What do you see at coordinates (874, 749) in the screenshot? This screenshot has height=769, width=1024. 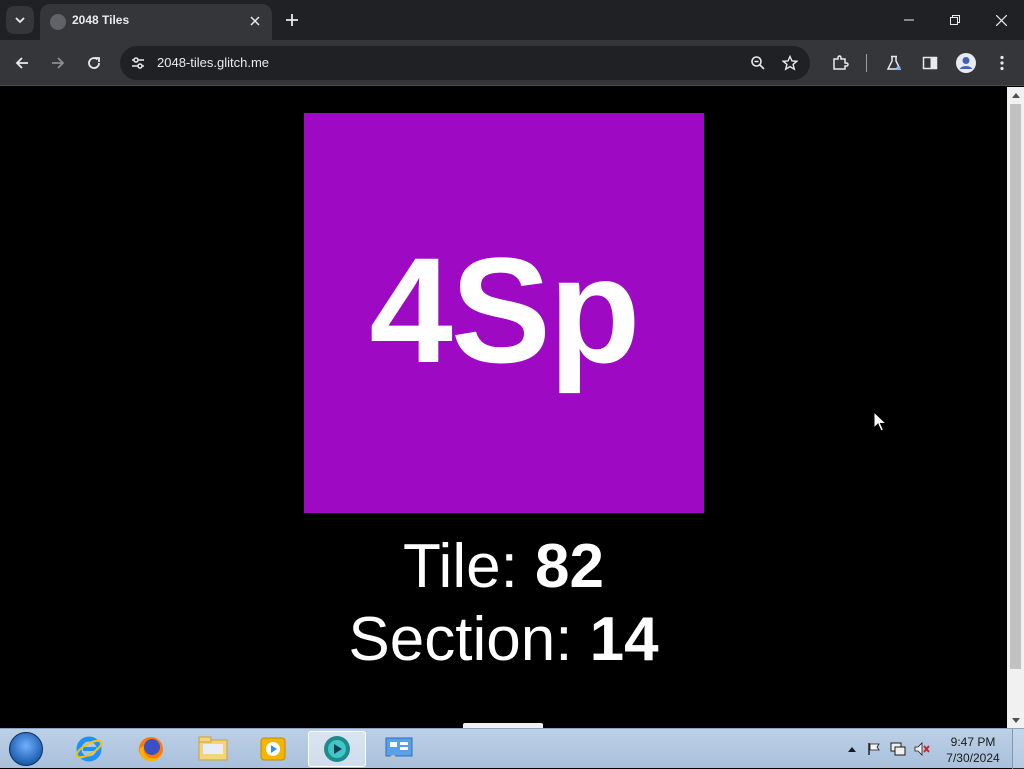 I see `action-center-flag-icon` at bounding box center [874, 749].